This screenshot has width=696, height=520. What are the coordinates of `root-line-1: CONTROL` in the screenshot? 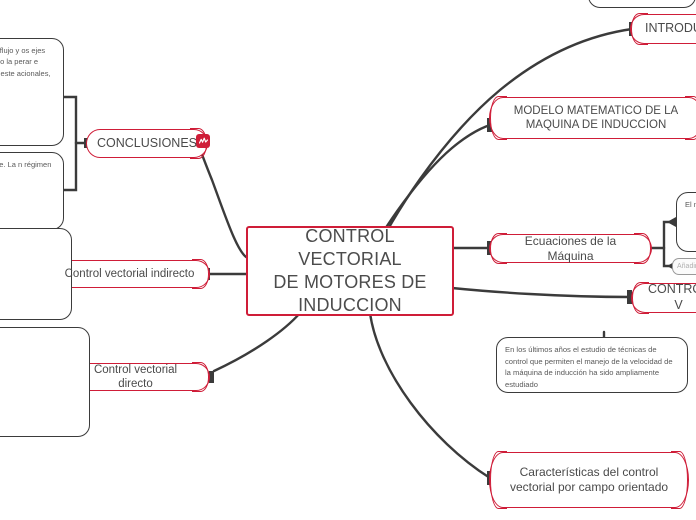 It's located at (350, 235).